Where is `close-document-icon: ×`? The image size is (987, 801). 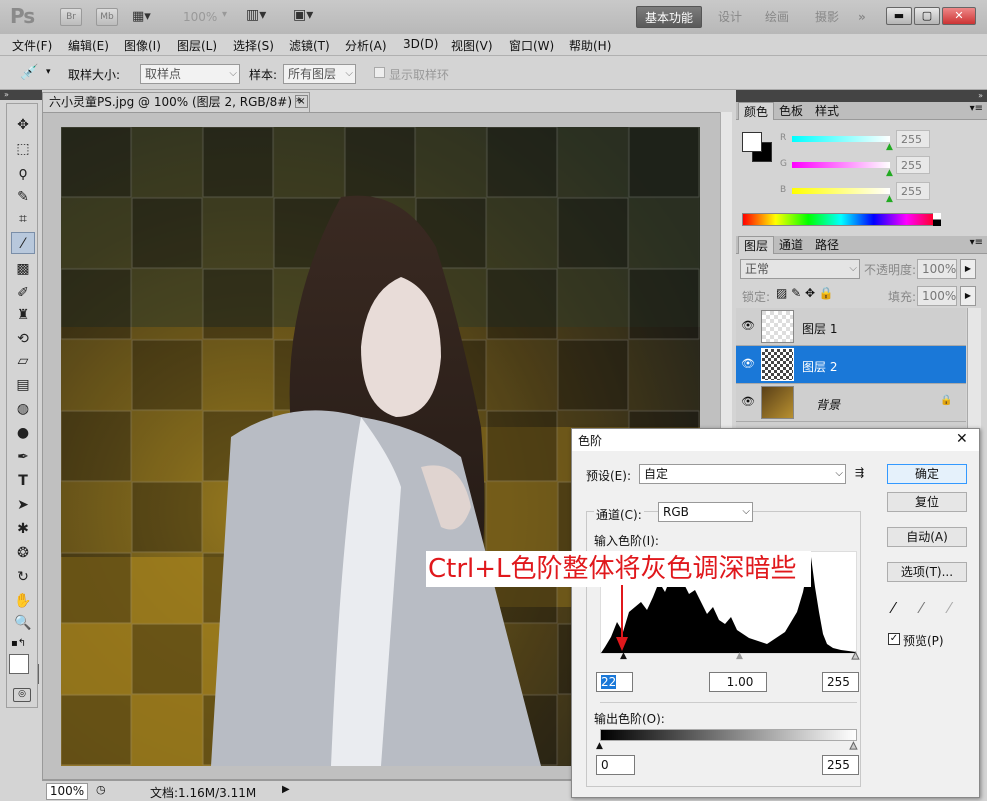
close-document-icon: × is located at coordinates (301, 101).